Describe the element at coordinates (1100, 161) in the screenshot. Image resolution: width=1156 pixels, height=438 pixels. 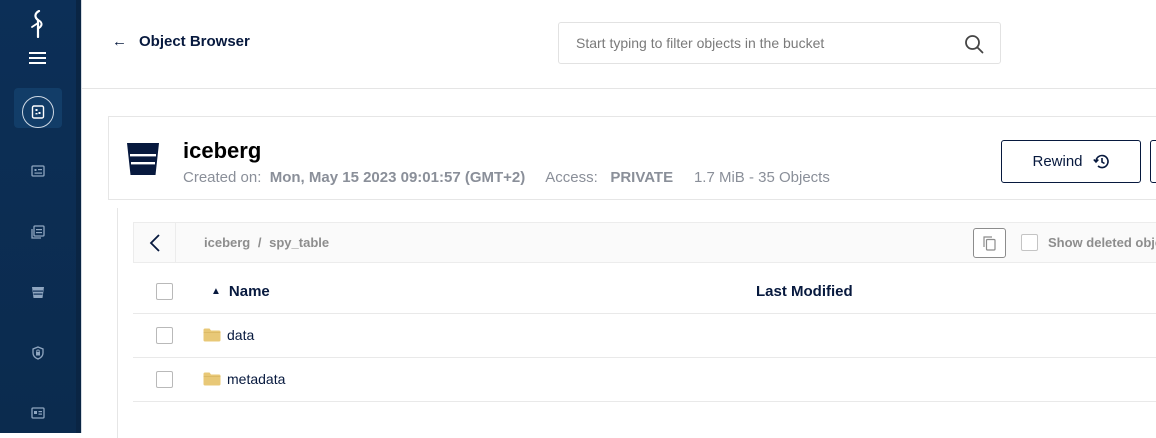
I see `history-icon` at that location.